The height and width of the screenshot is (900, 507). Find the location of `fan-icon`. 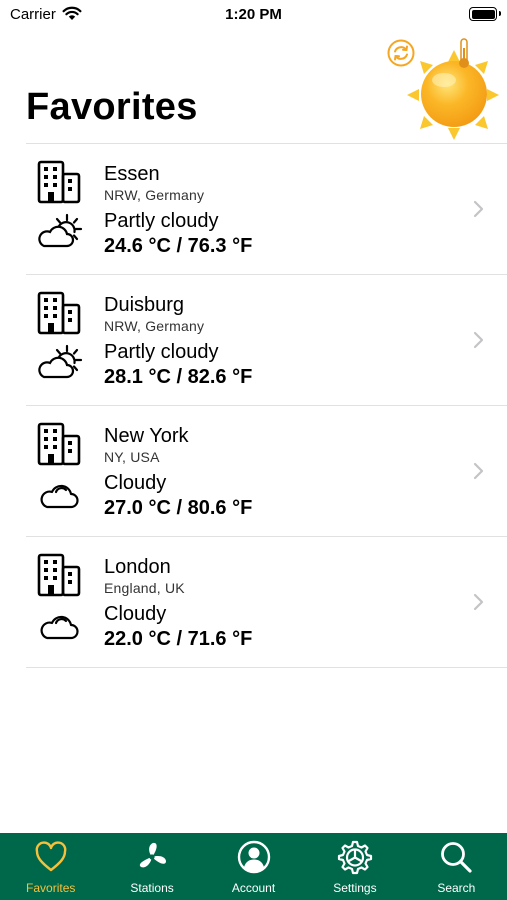

fan-icon is located at coordinates (153, 855).